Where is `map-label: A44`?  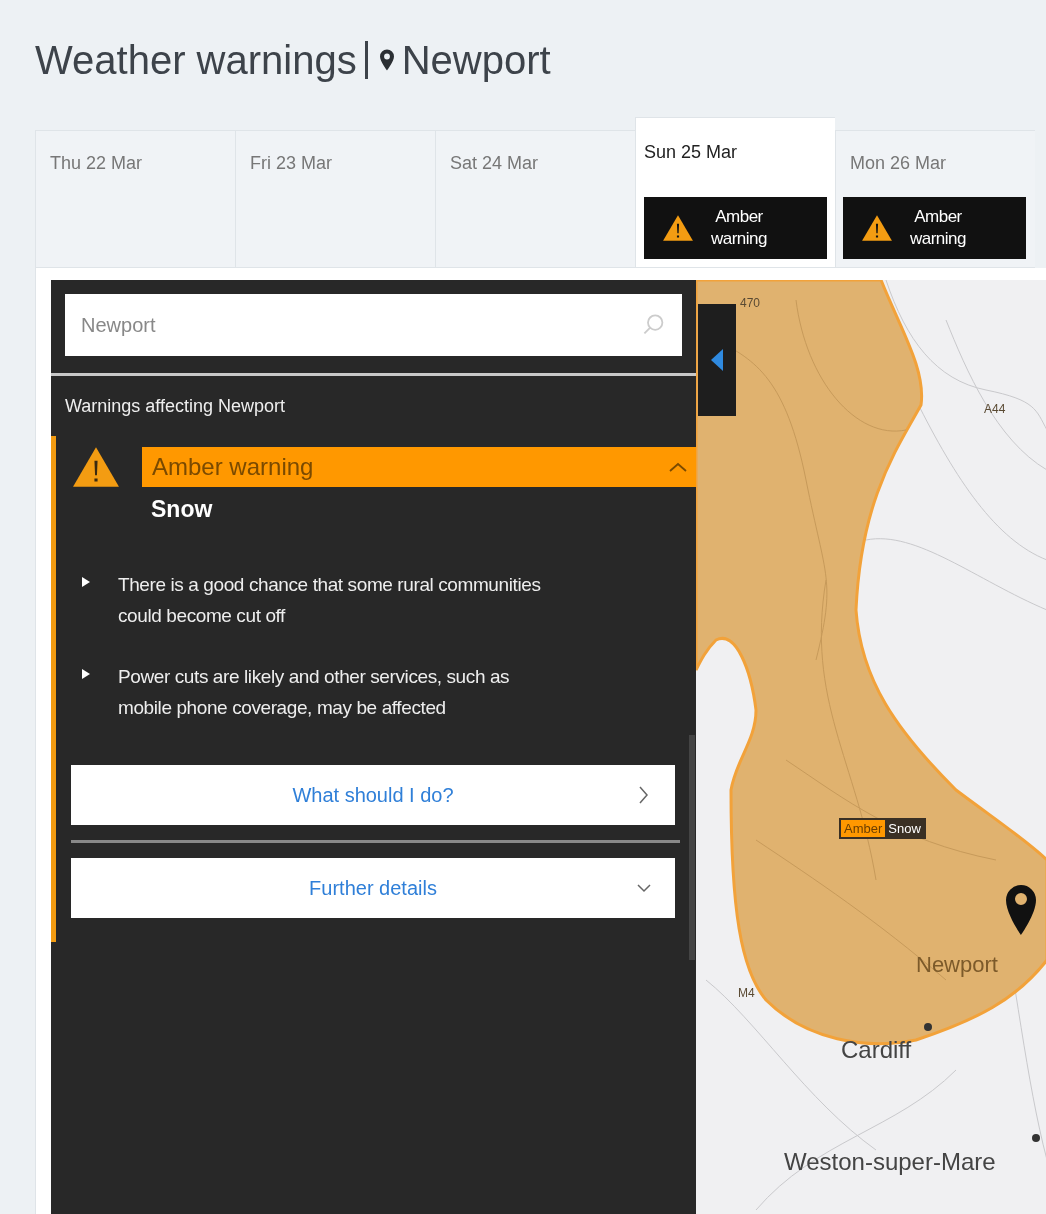
map-label: A44 is located at coordinates (995, 409).